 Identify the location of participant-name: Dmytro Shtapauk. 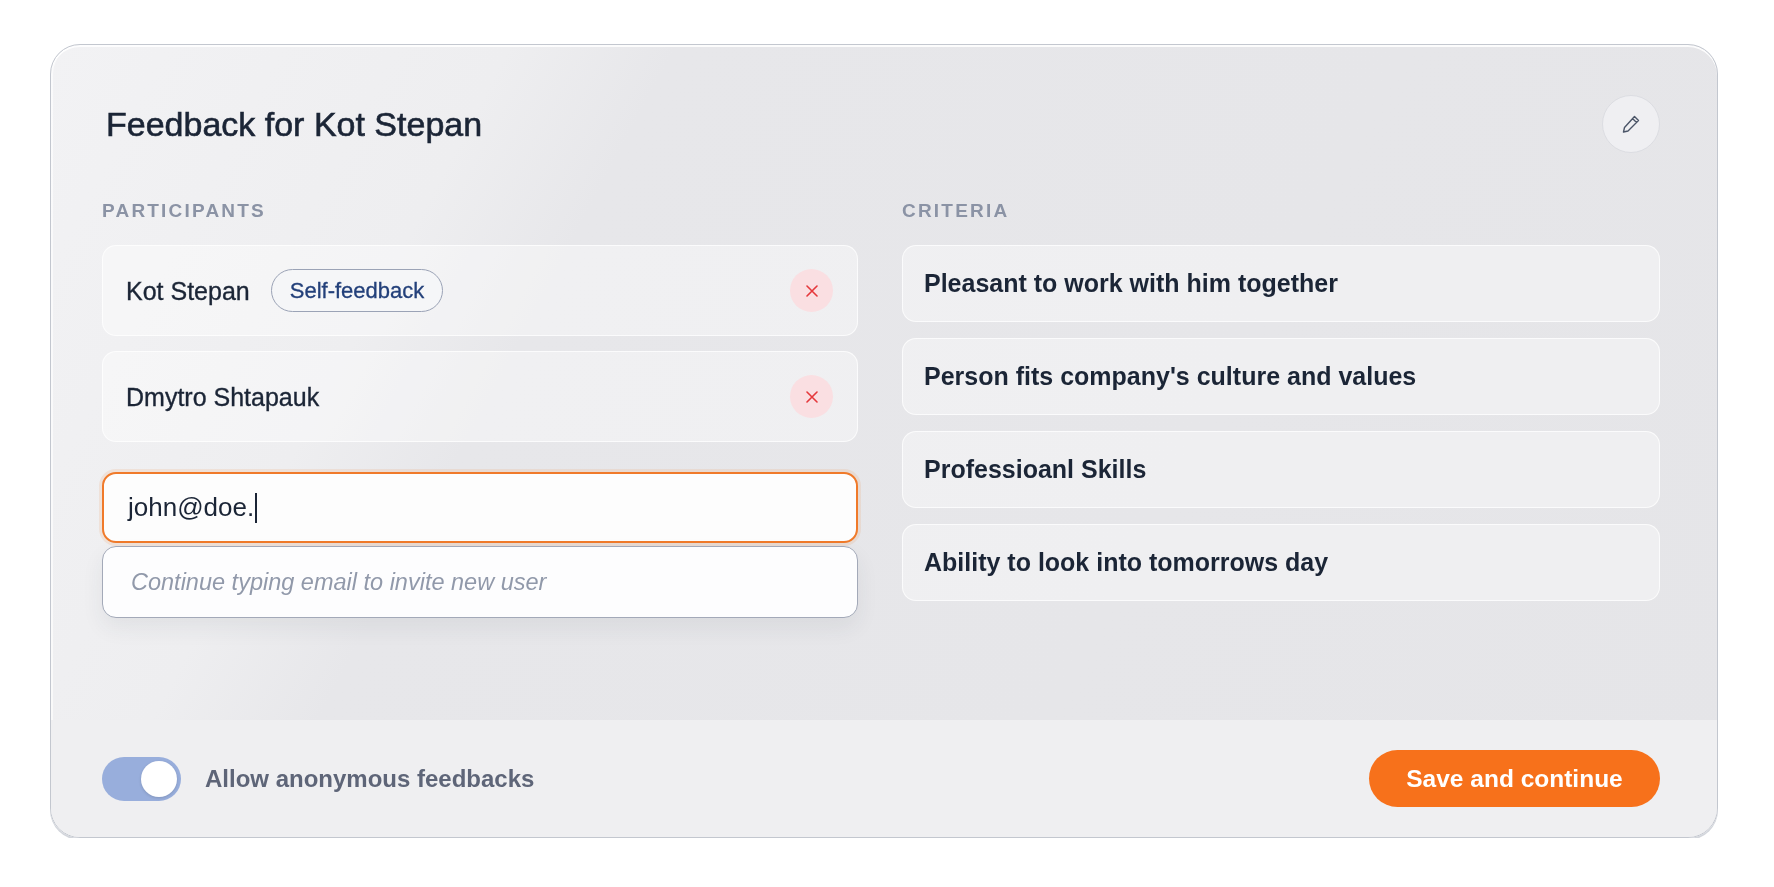
(223, 396).